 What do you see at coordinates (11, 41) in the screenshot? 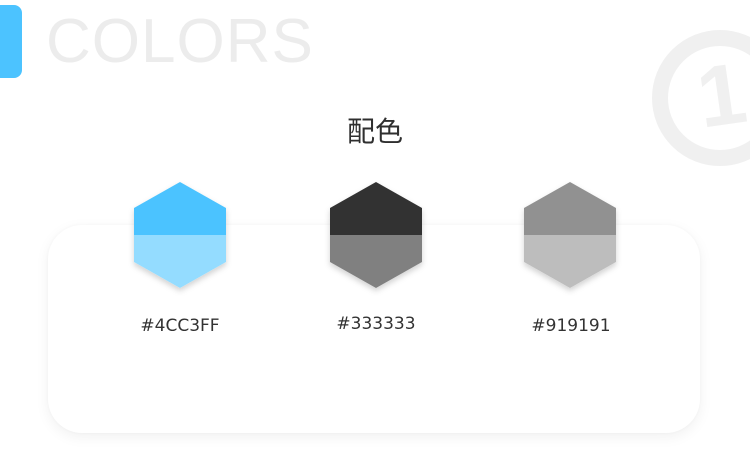
I see `accent-tab` at bounding box center [11, 41].